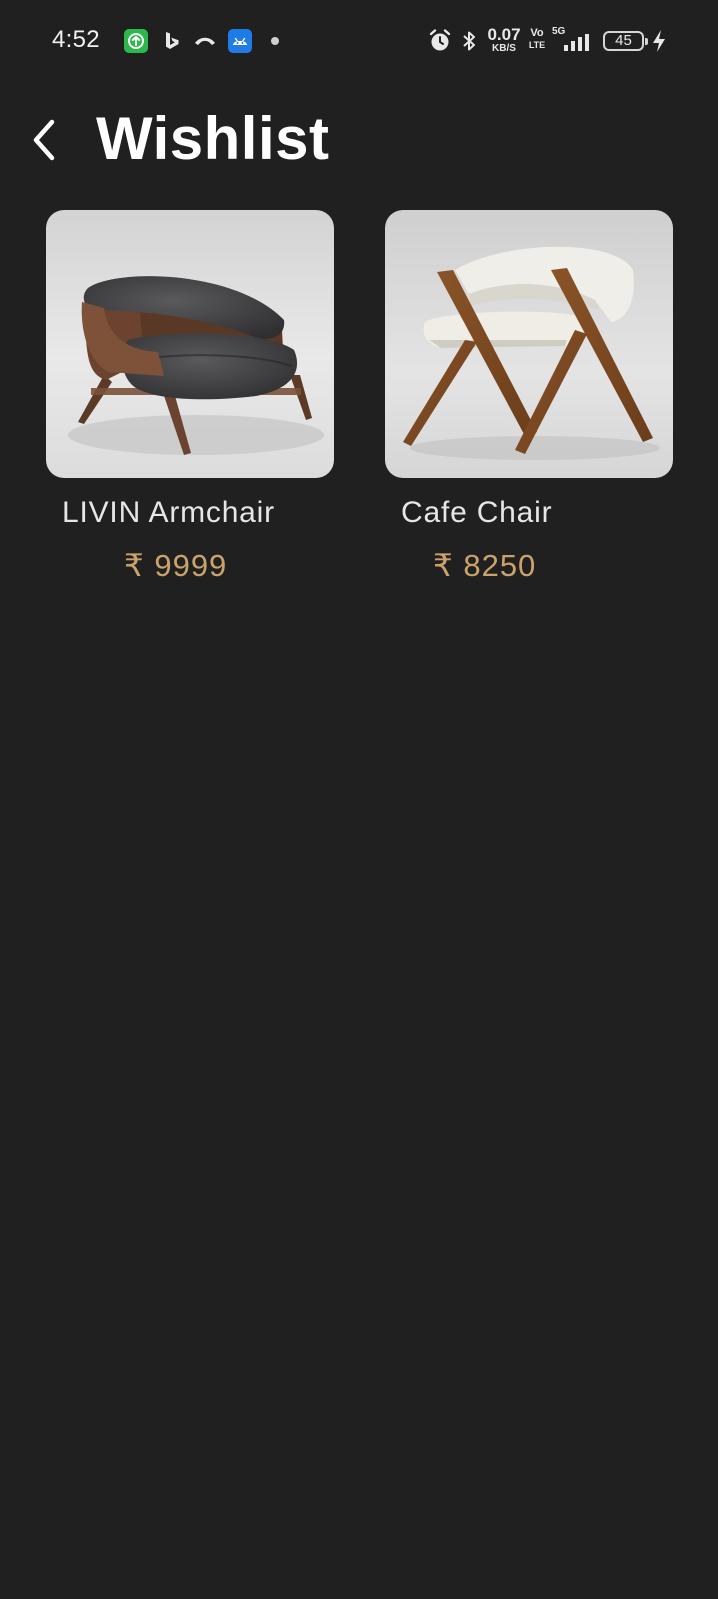 This screenshot has width=718, height=1599. Describe the element at coordinates (504, 34) in the screenshot. I see `network-speed-value: 0.07` at that location.